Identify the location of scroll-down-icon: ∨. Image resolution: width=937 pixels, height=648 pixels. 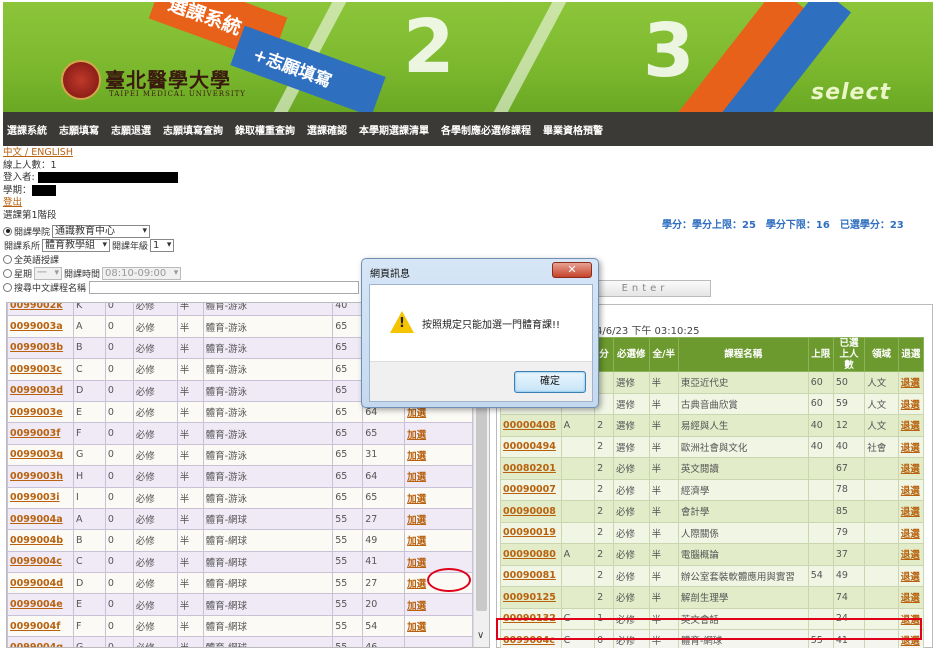
(480, 635).